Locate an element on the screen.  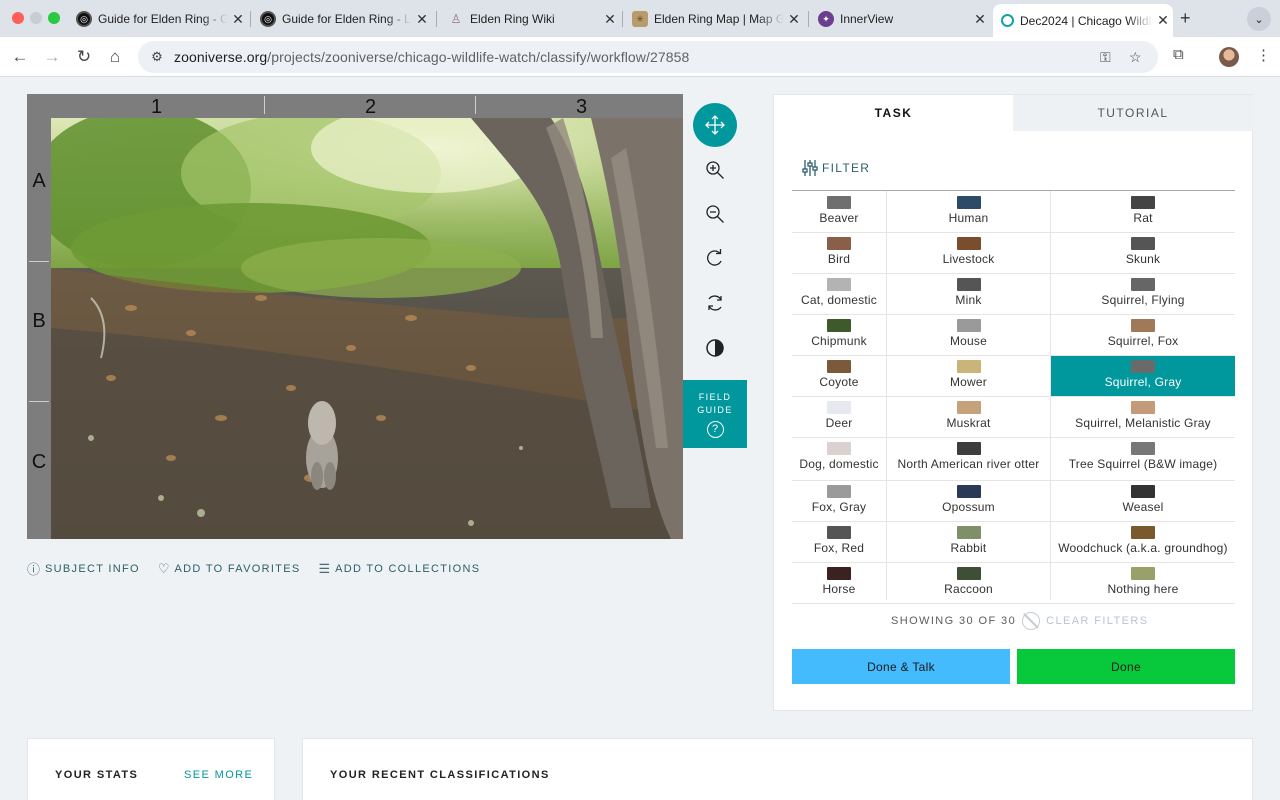
add-to-collections-link: ☰ ADD TO COLLECTIONS is located at coordinates (399, 568).